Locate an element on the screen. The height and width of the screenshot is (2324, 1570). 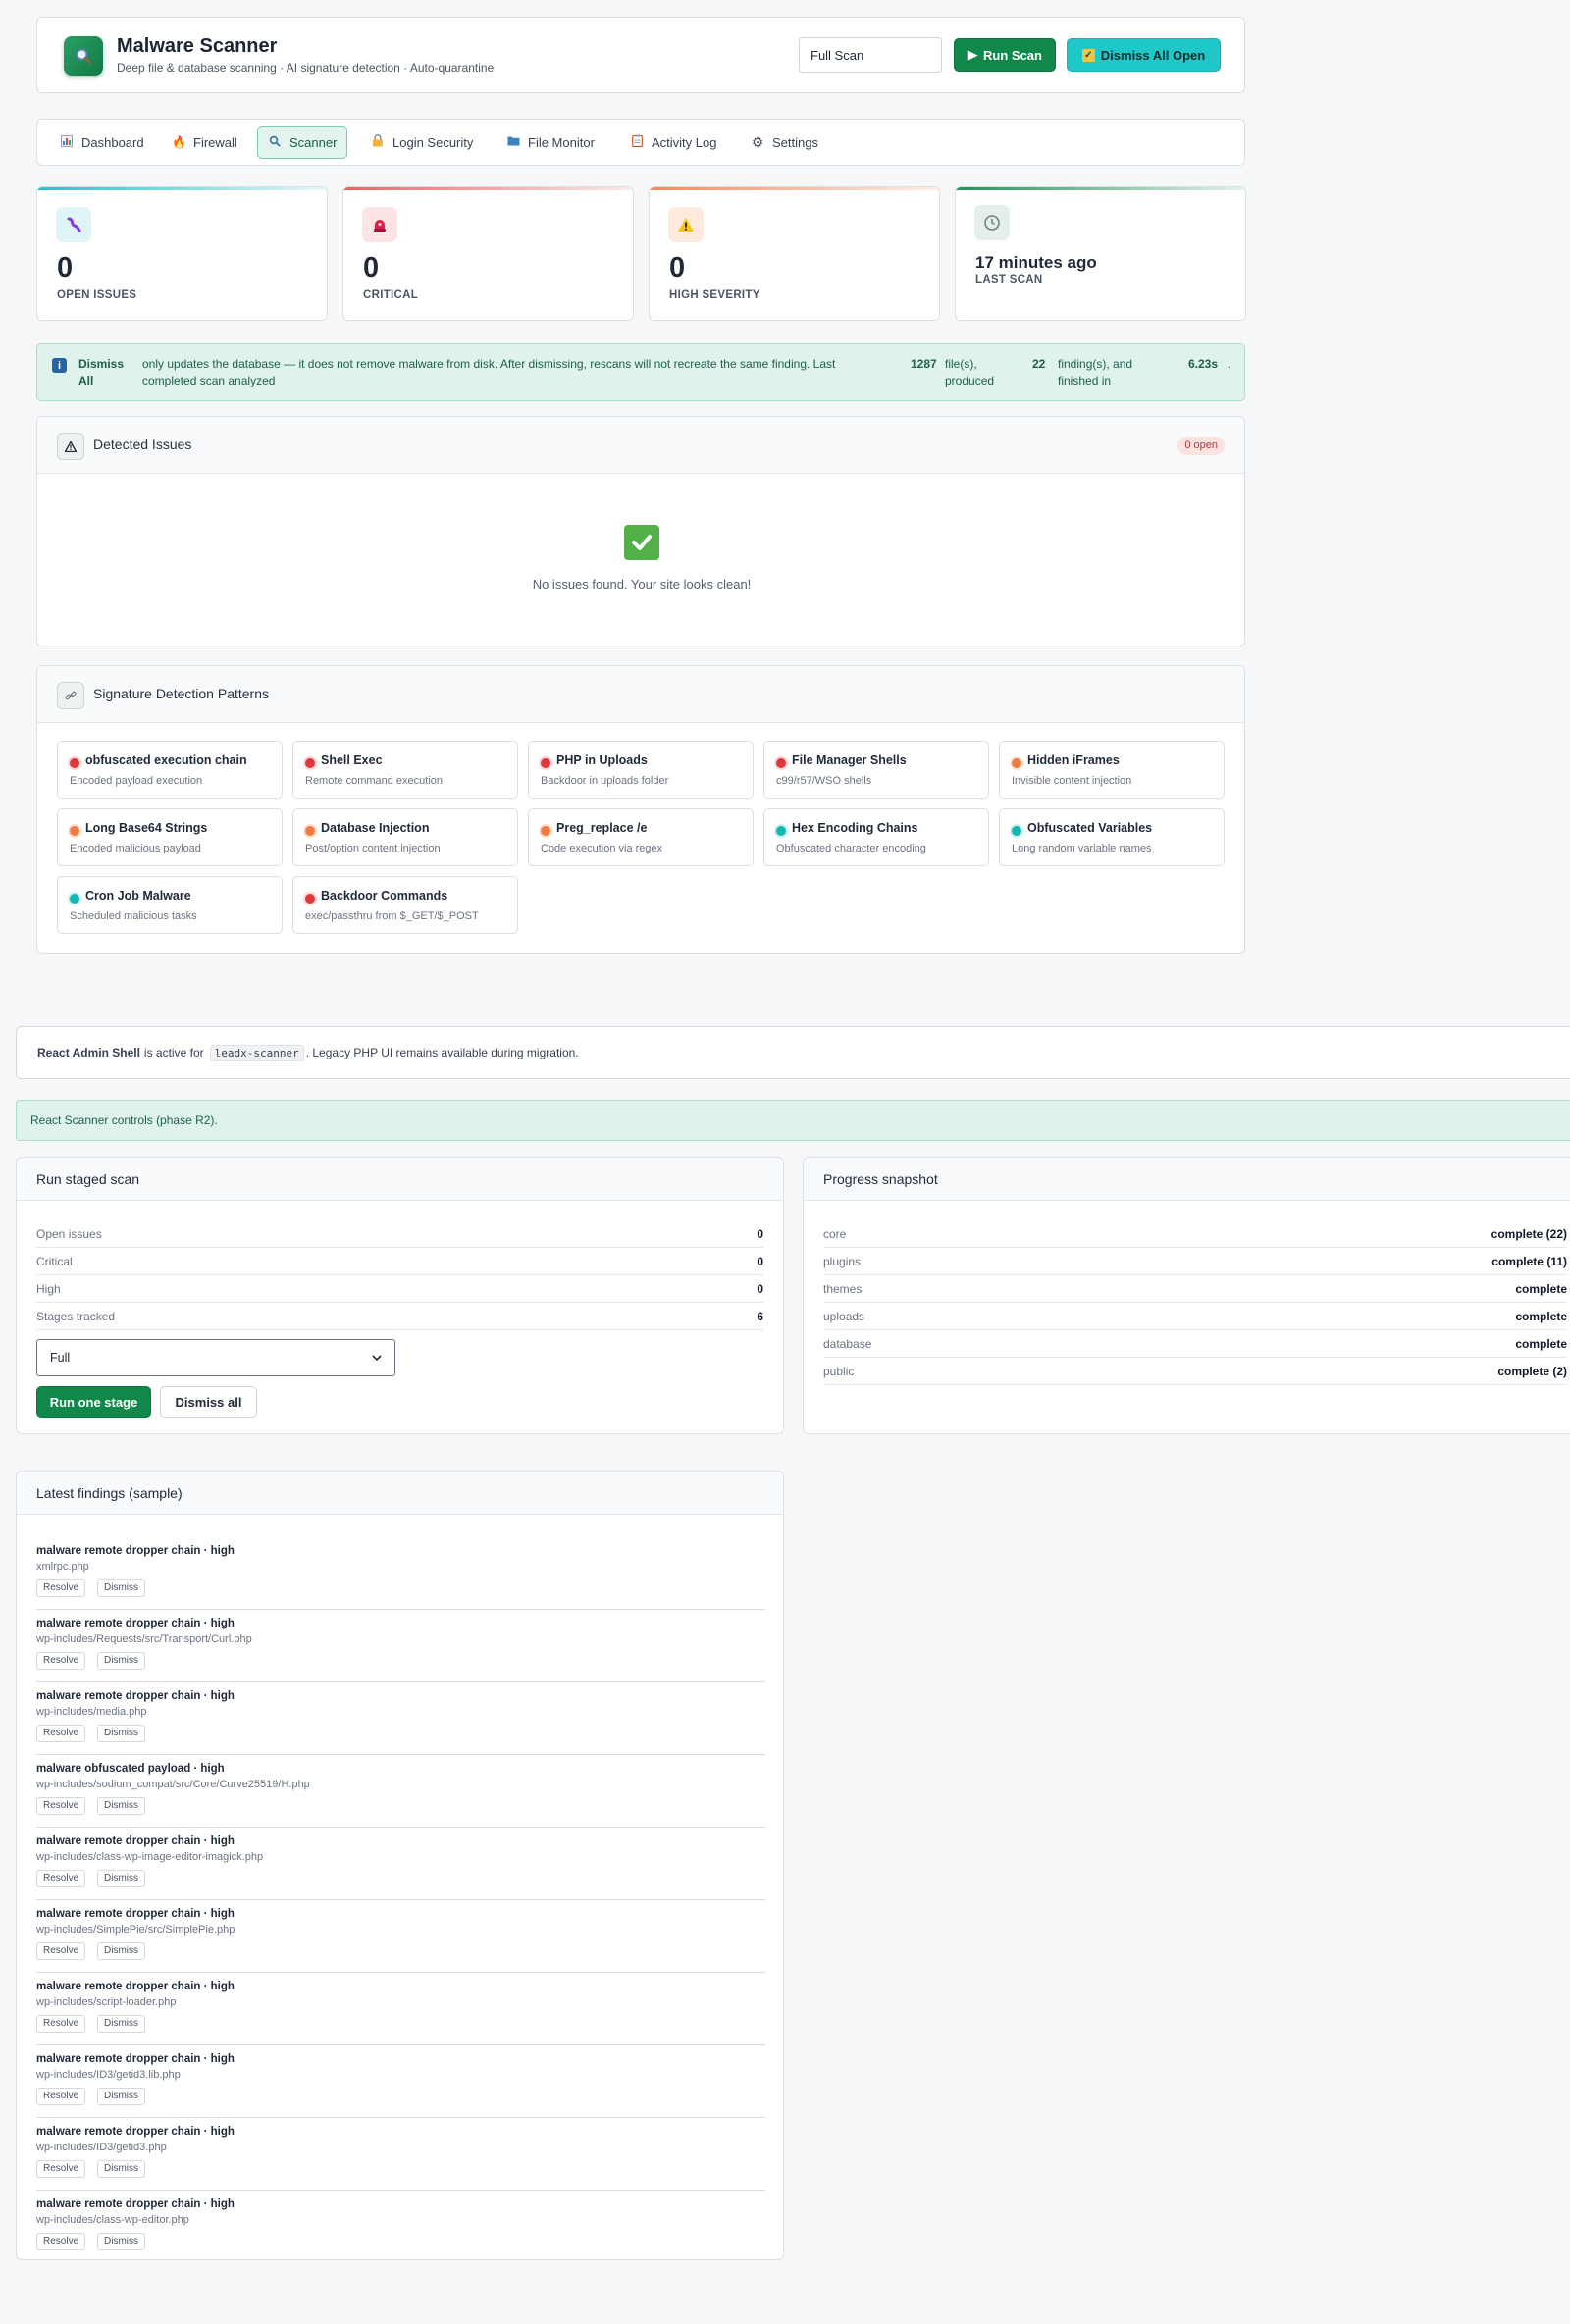
tab-firewall: 🔥 Firewall is located at coordinates (204, 142).